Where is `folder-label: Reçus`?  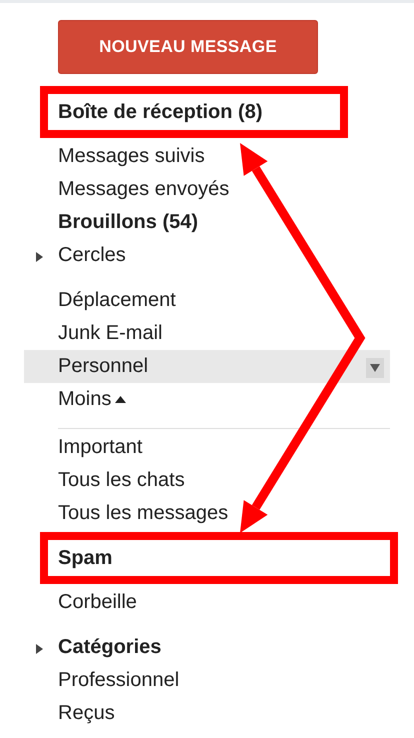
folder-label: Reçus is located at coordinates (86, 713).